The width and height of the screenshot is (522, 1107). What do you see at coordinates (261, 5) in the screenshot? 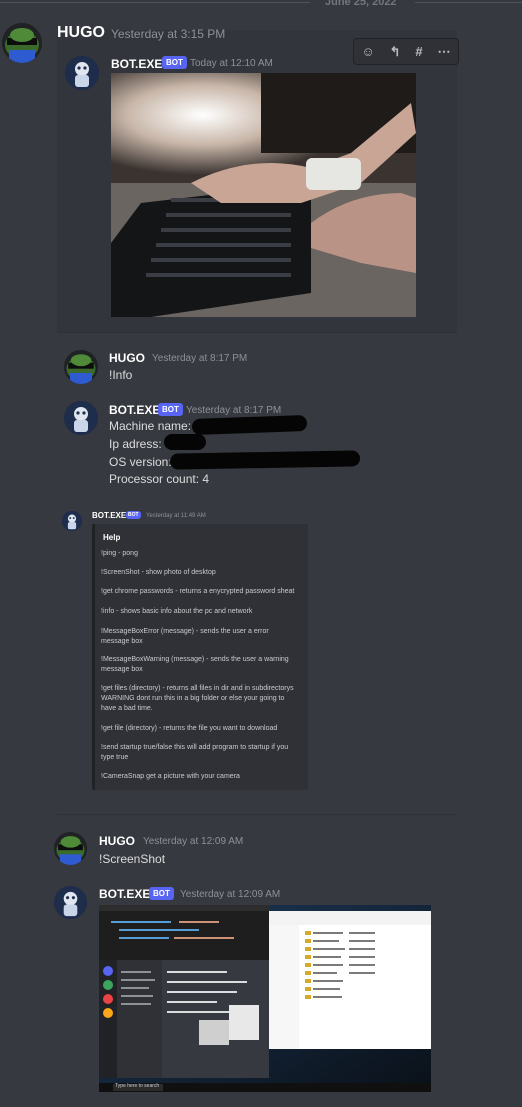
I see `date-divider: June 25, 2022` at bounding box center [261, 5].